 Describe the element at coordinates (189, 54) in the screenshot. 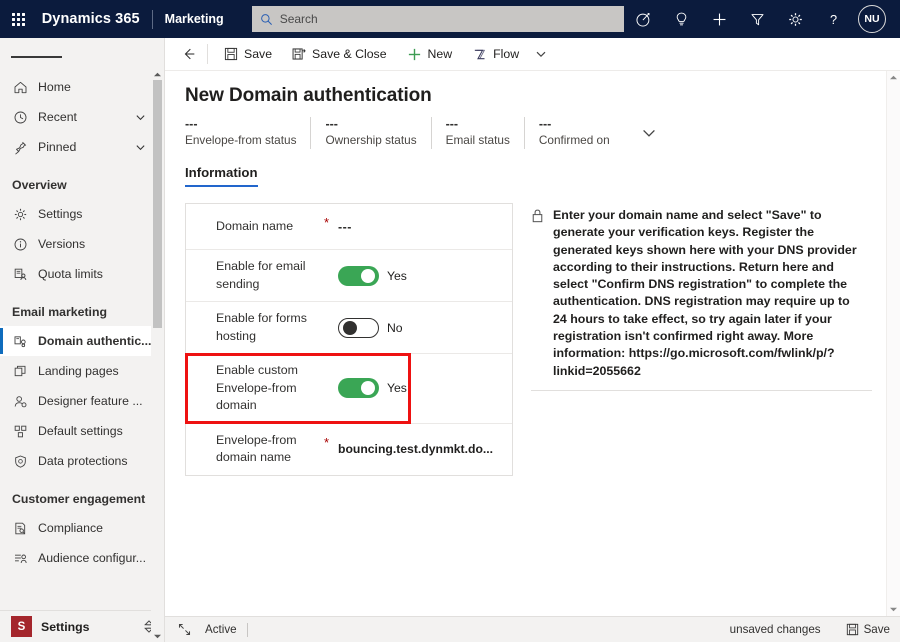

I see `back-button` at that location.